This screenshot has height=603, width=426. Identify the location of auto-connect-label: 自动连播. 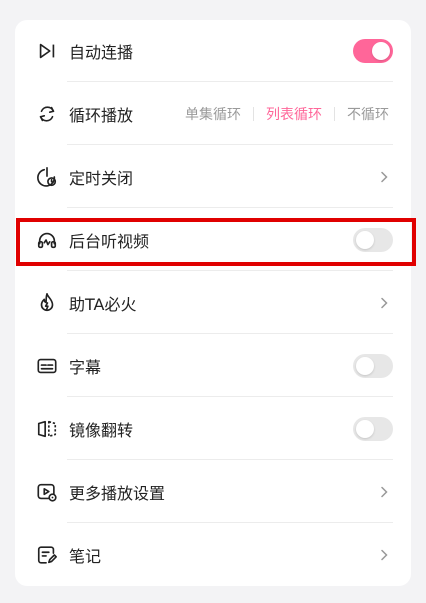
(101, 52).